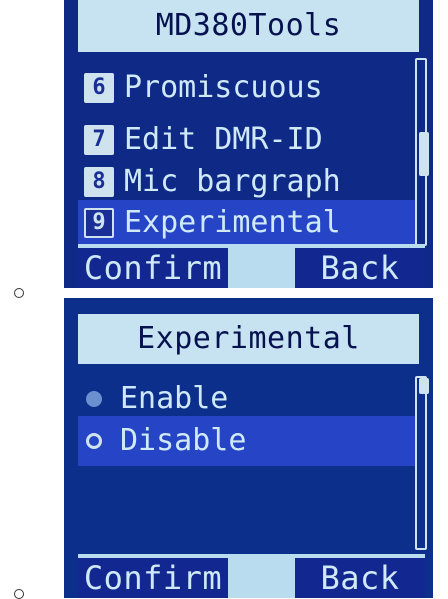  What do you see at coordinates (99, 88) in the screenshot?
I see `menu-item-number: 6` at bounding box center [99, 88].